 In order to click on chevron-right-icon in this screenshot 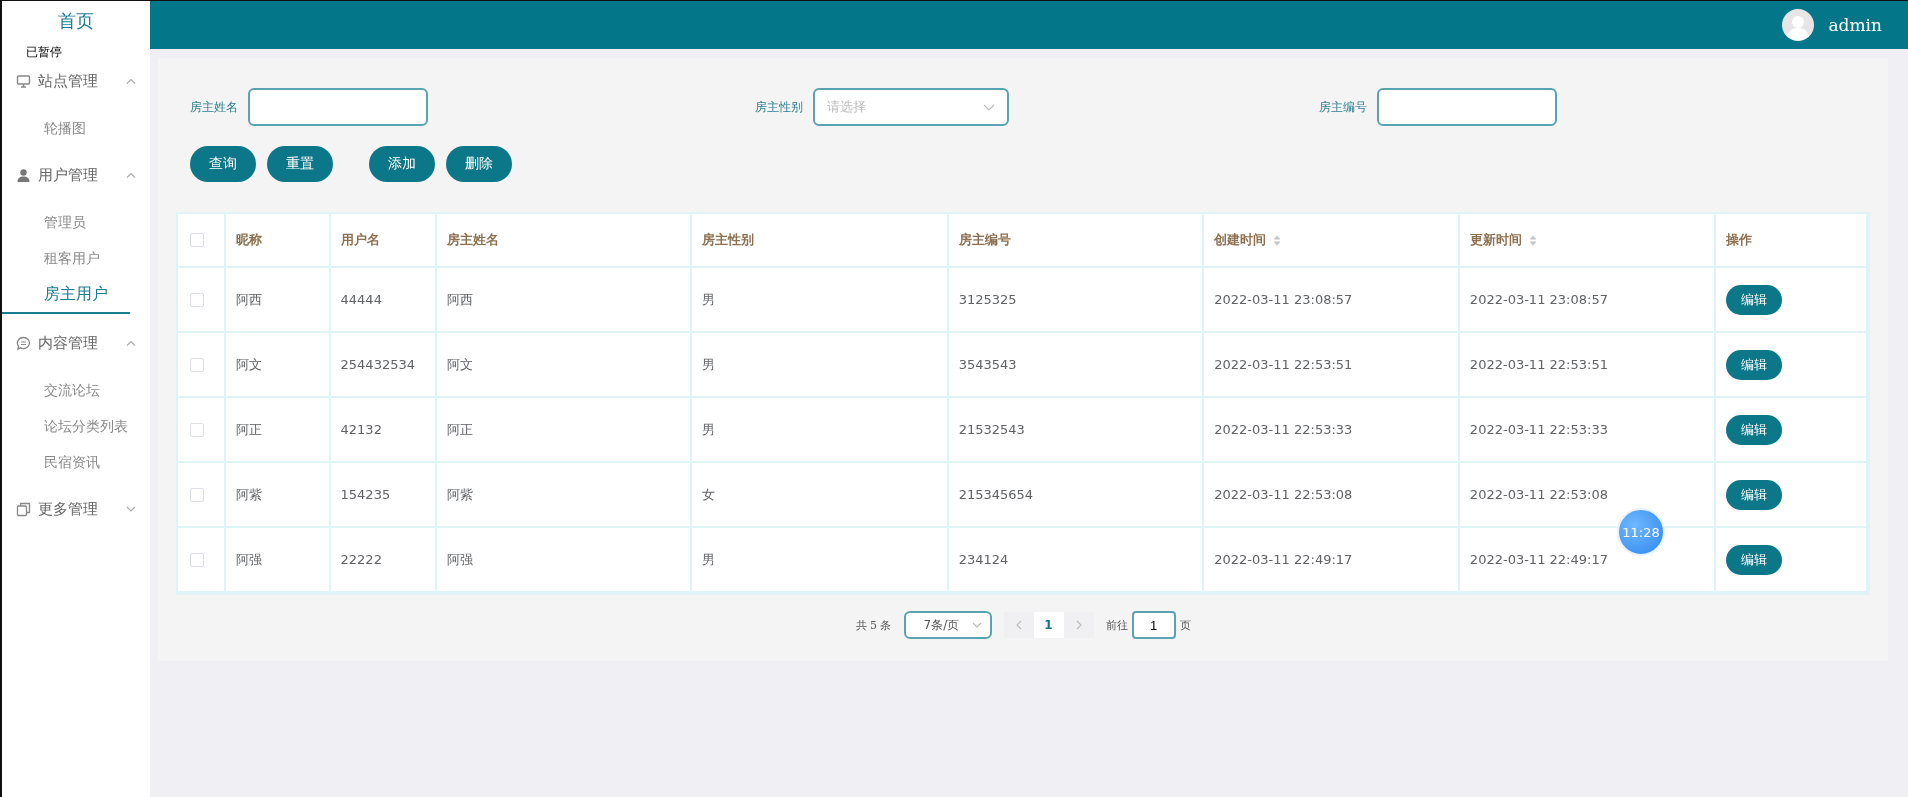, I will do `click(1078, 625)`.